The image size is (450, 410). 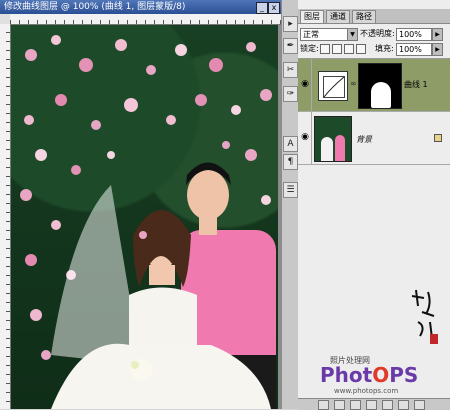 I want to click on layer-name: 曲线 1, so click(x=416, y=84).